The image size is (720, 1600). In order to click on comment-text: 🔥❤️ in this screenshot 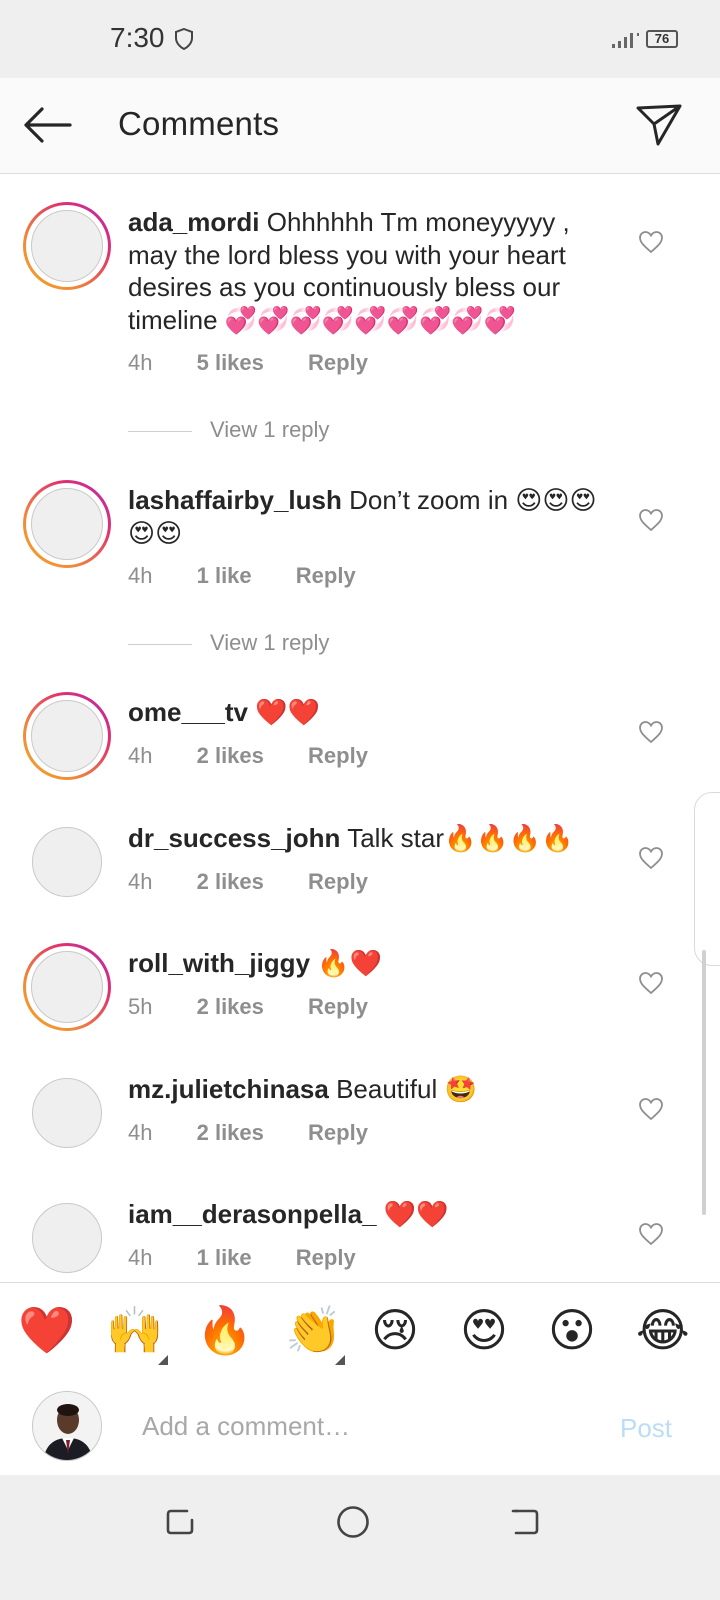, I will do `click(350, 963)`.